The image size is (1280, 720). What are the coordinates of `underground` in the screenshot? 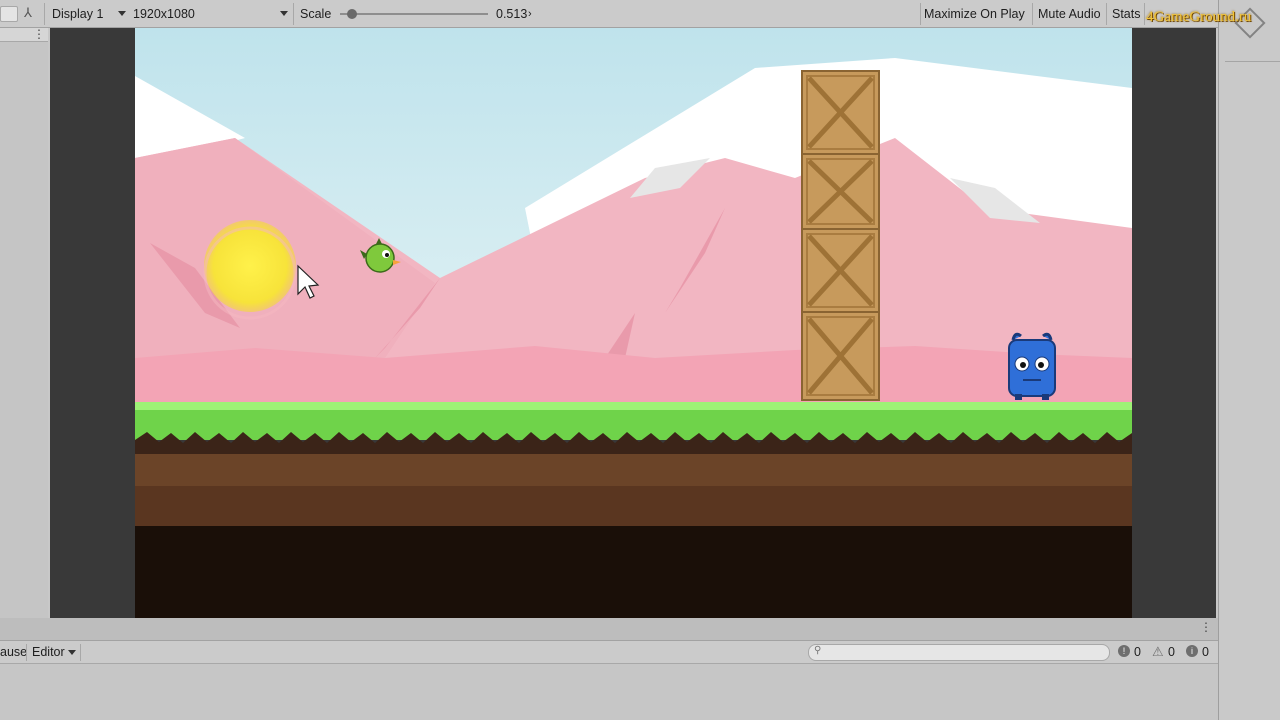 It's located at (633, 572).